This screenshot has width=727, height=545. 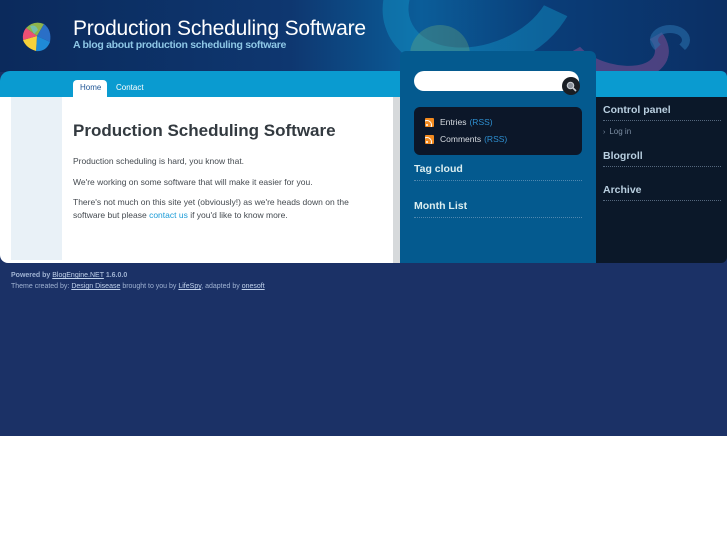 I want to click on feed-label: Entries, so click(x=453, y=122).